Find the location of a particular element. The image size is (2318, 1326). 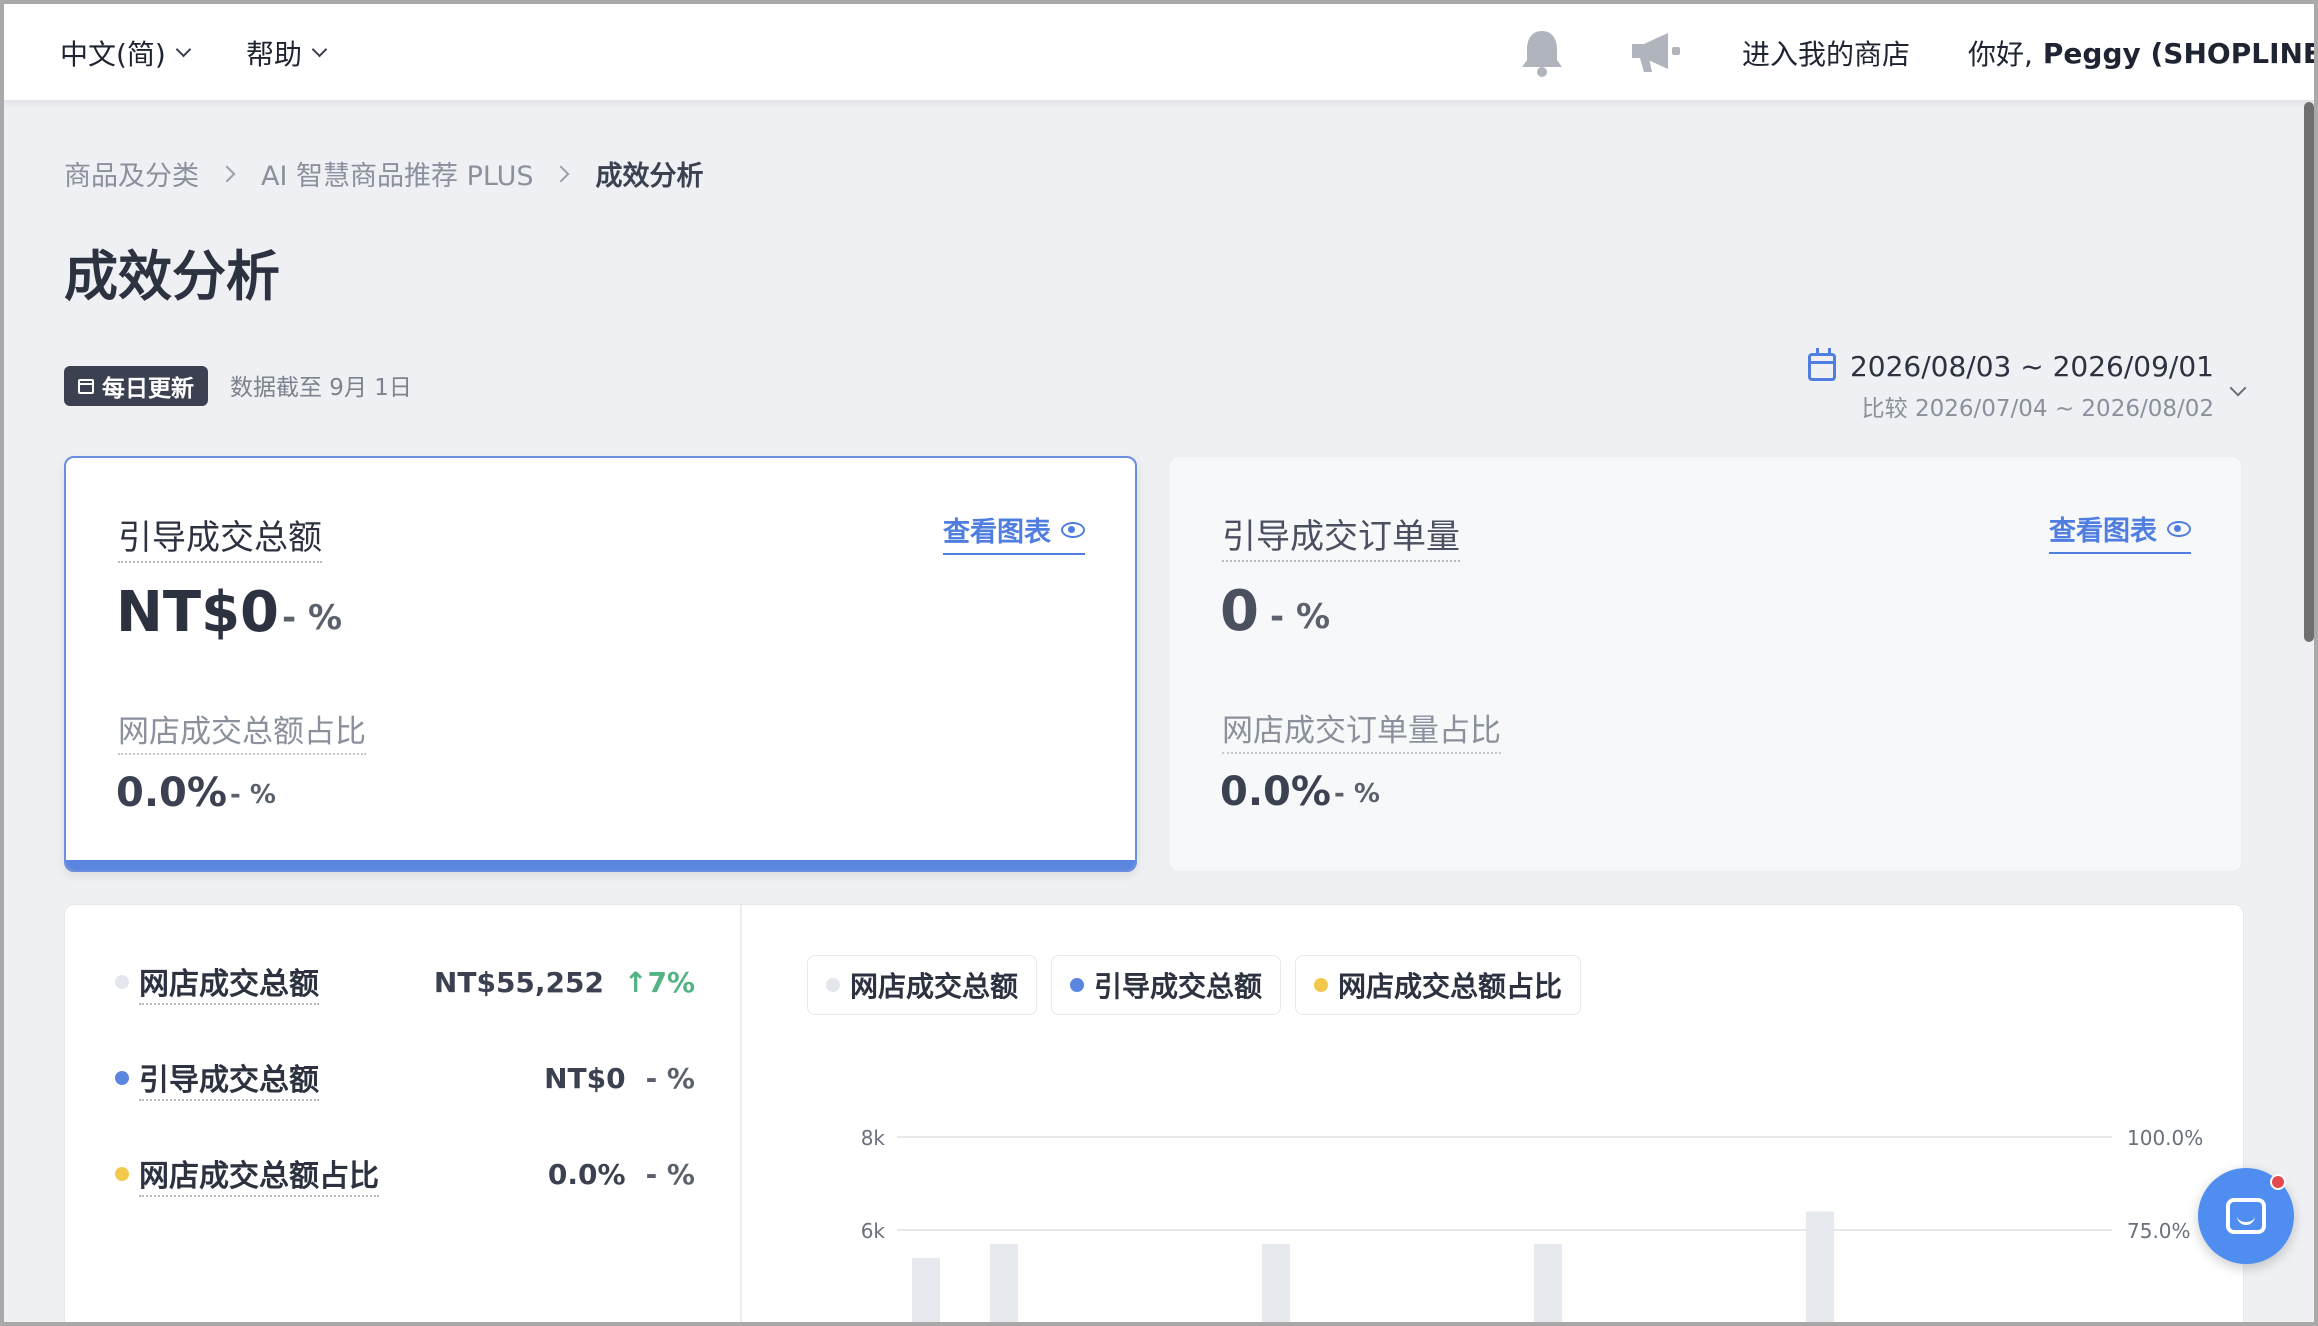

card-title: 引导成交总额 is located at coordinates (220, 536).